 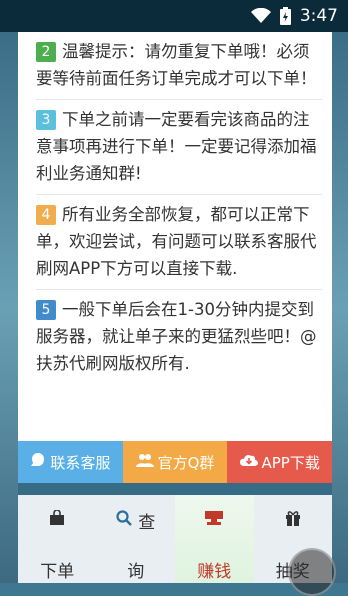 What do you see at coordinates (80, 462) in the screenshot?
I see `action-label: 联系客服` at bounding box center [80, 462].